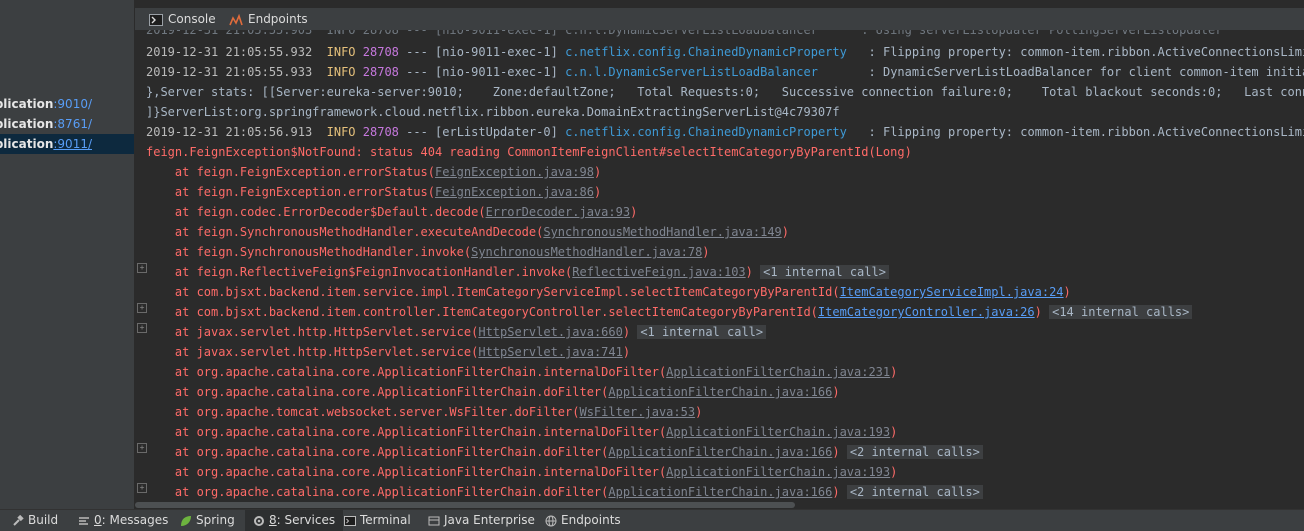 This screenshot has height=531, width=1304. Describe the element at coordinates (278, 19) in the screenshot. I see `tab-endpoints-label: Endpoints` at that location.